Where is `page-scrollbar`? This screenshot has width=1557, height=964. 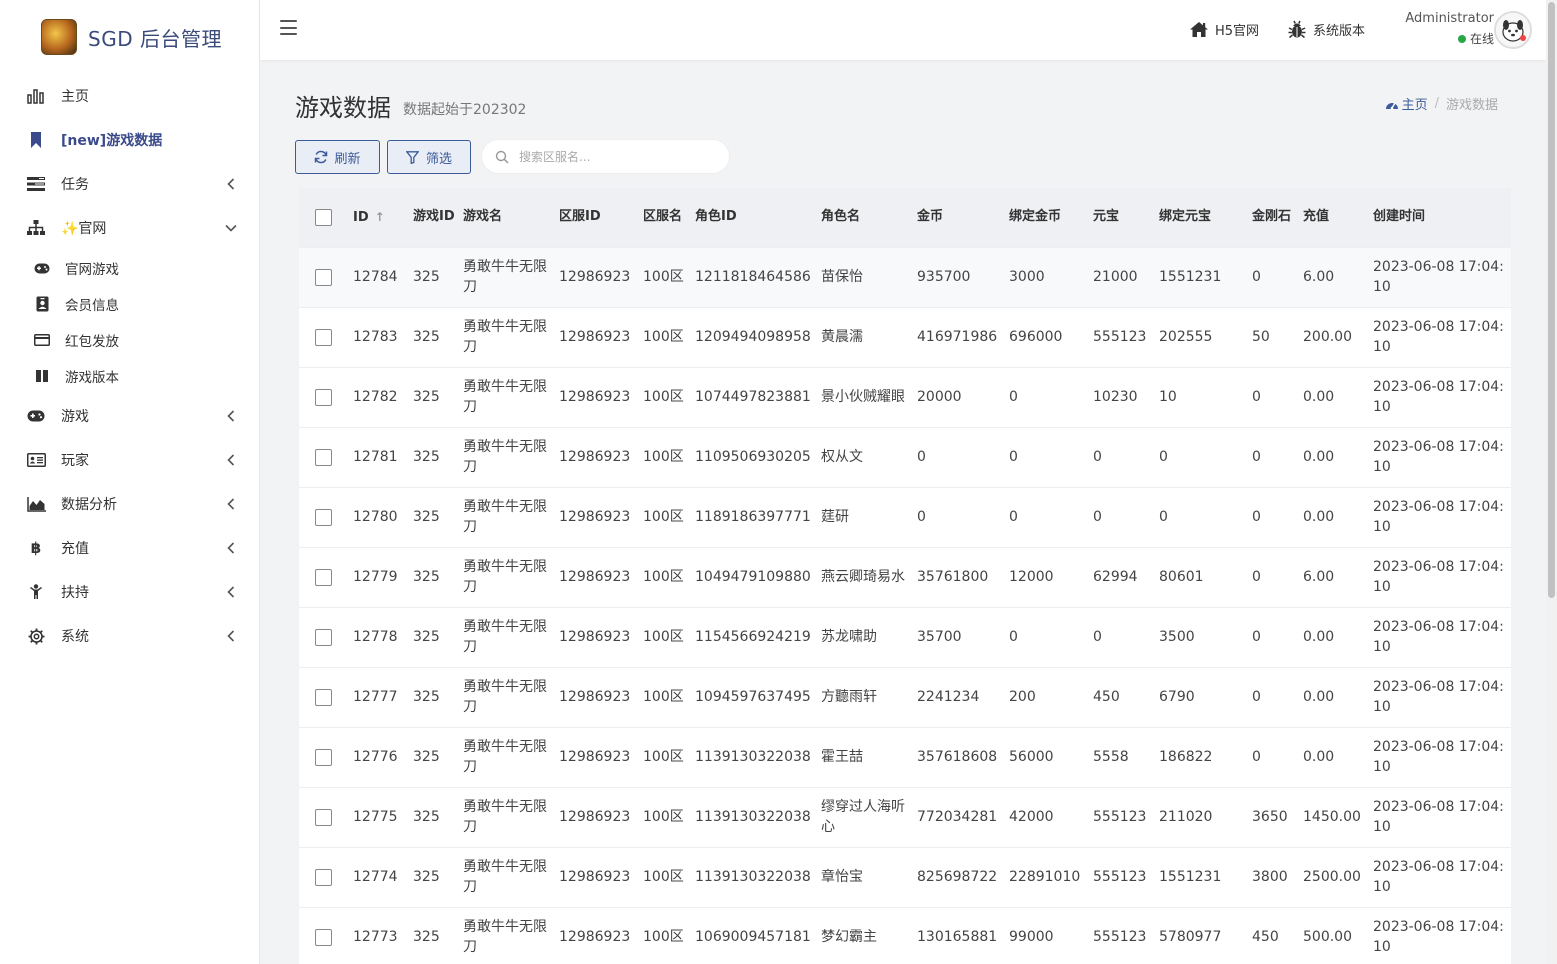 page-scrollbar is located at coordinates (1551, 482).